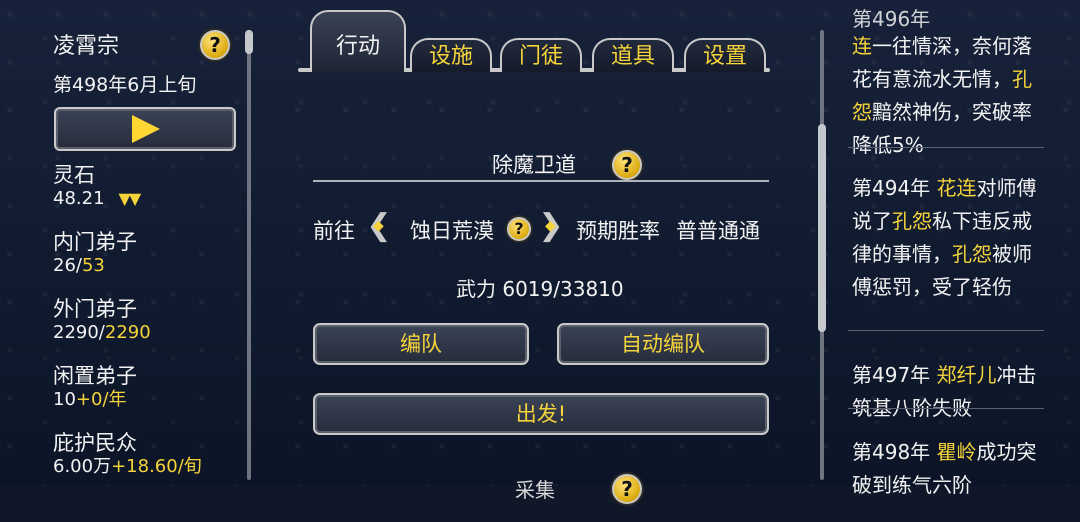  I want to click on prev-location-button: ◆ ❮, so click(379, 226).